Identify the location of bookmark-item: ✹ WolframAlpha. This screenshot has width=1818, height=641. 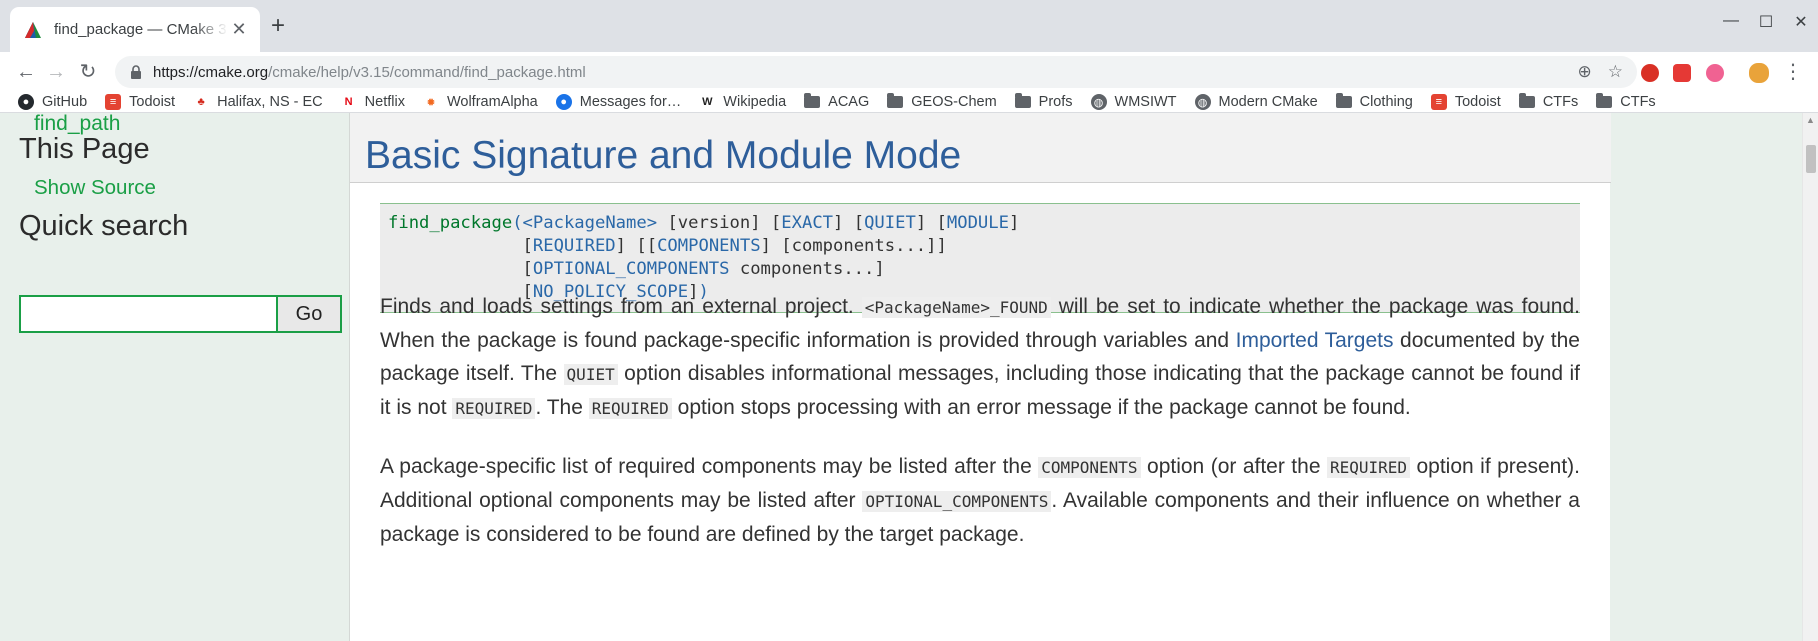
(480, 102).